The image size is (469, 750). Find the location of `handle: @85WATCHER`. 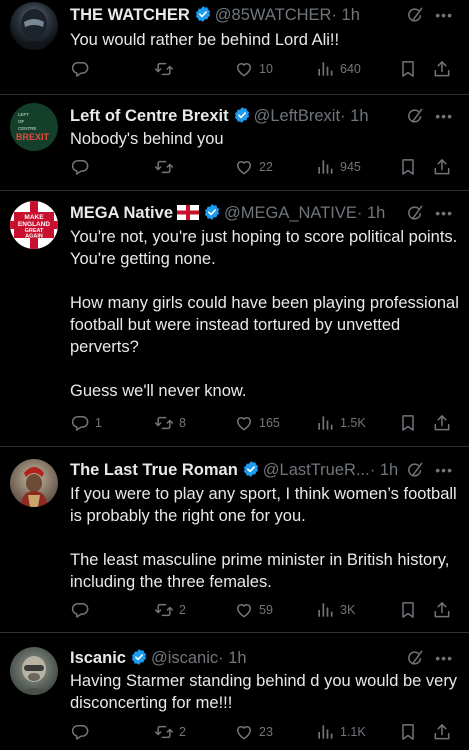

handle: @85WATCHER is located at coordinates (273, 15).